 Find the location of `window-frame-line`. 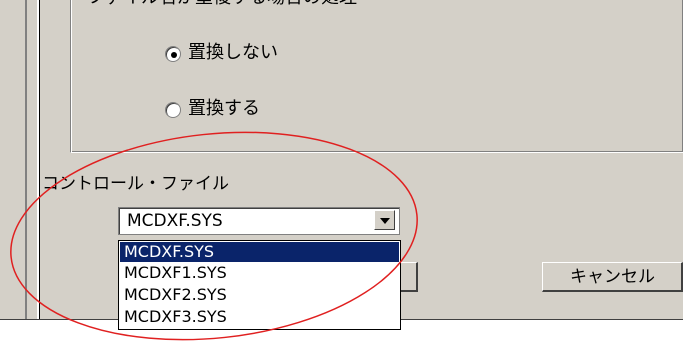

window-frame-line is located at coordinates (26, 159).